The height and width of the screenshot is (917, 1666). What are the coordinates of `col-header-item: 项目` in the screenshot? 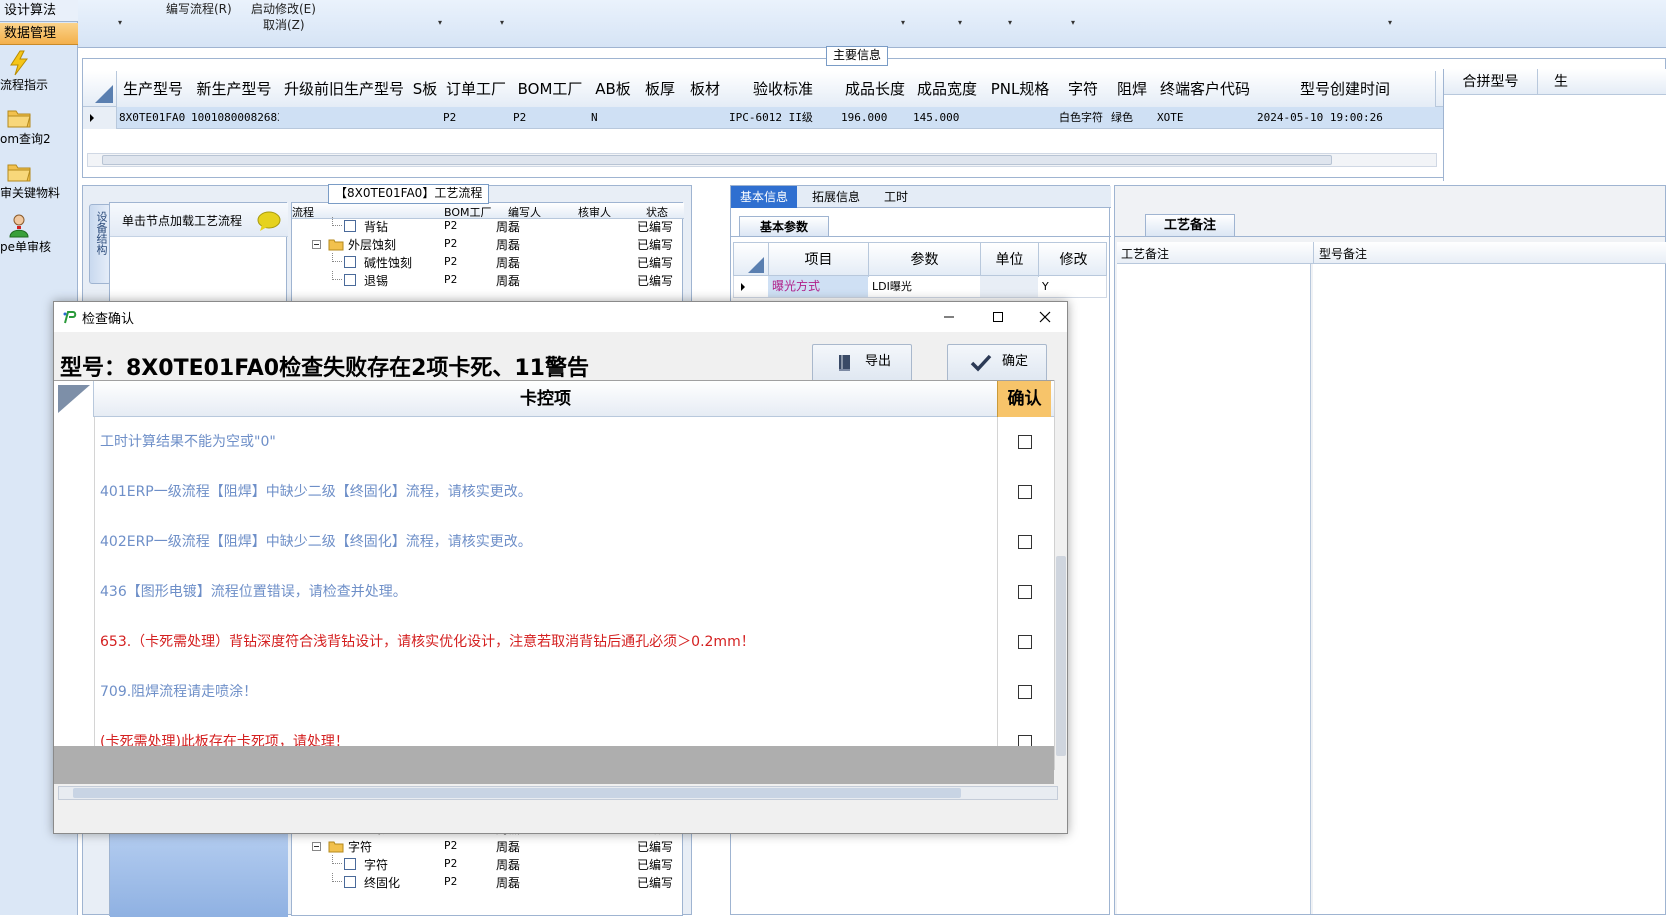 It's located at (818, 260).